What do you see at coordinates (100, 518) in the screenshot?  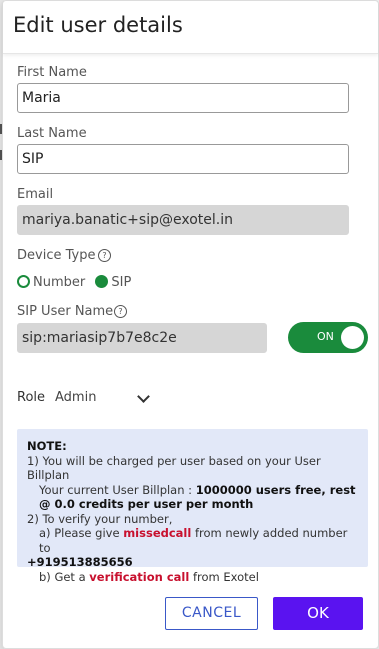 I see `note-line-3: 2) To verify your number,` at bounding box center [100, 518].